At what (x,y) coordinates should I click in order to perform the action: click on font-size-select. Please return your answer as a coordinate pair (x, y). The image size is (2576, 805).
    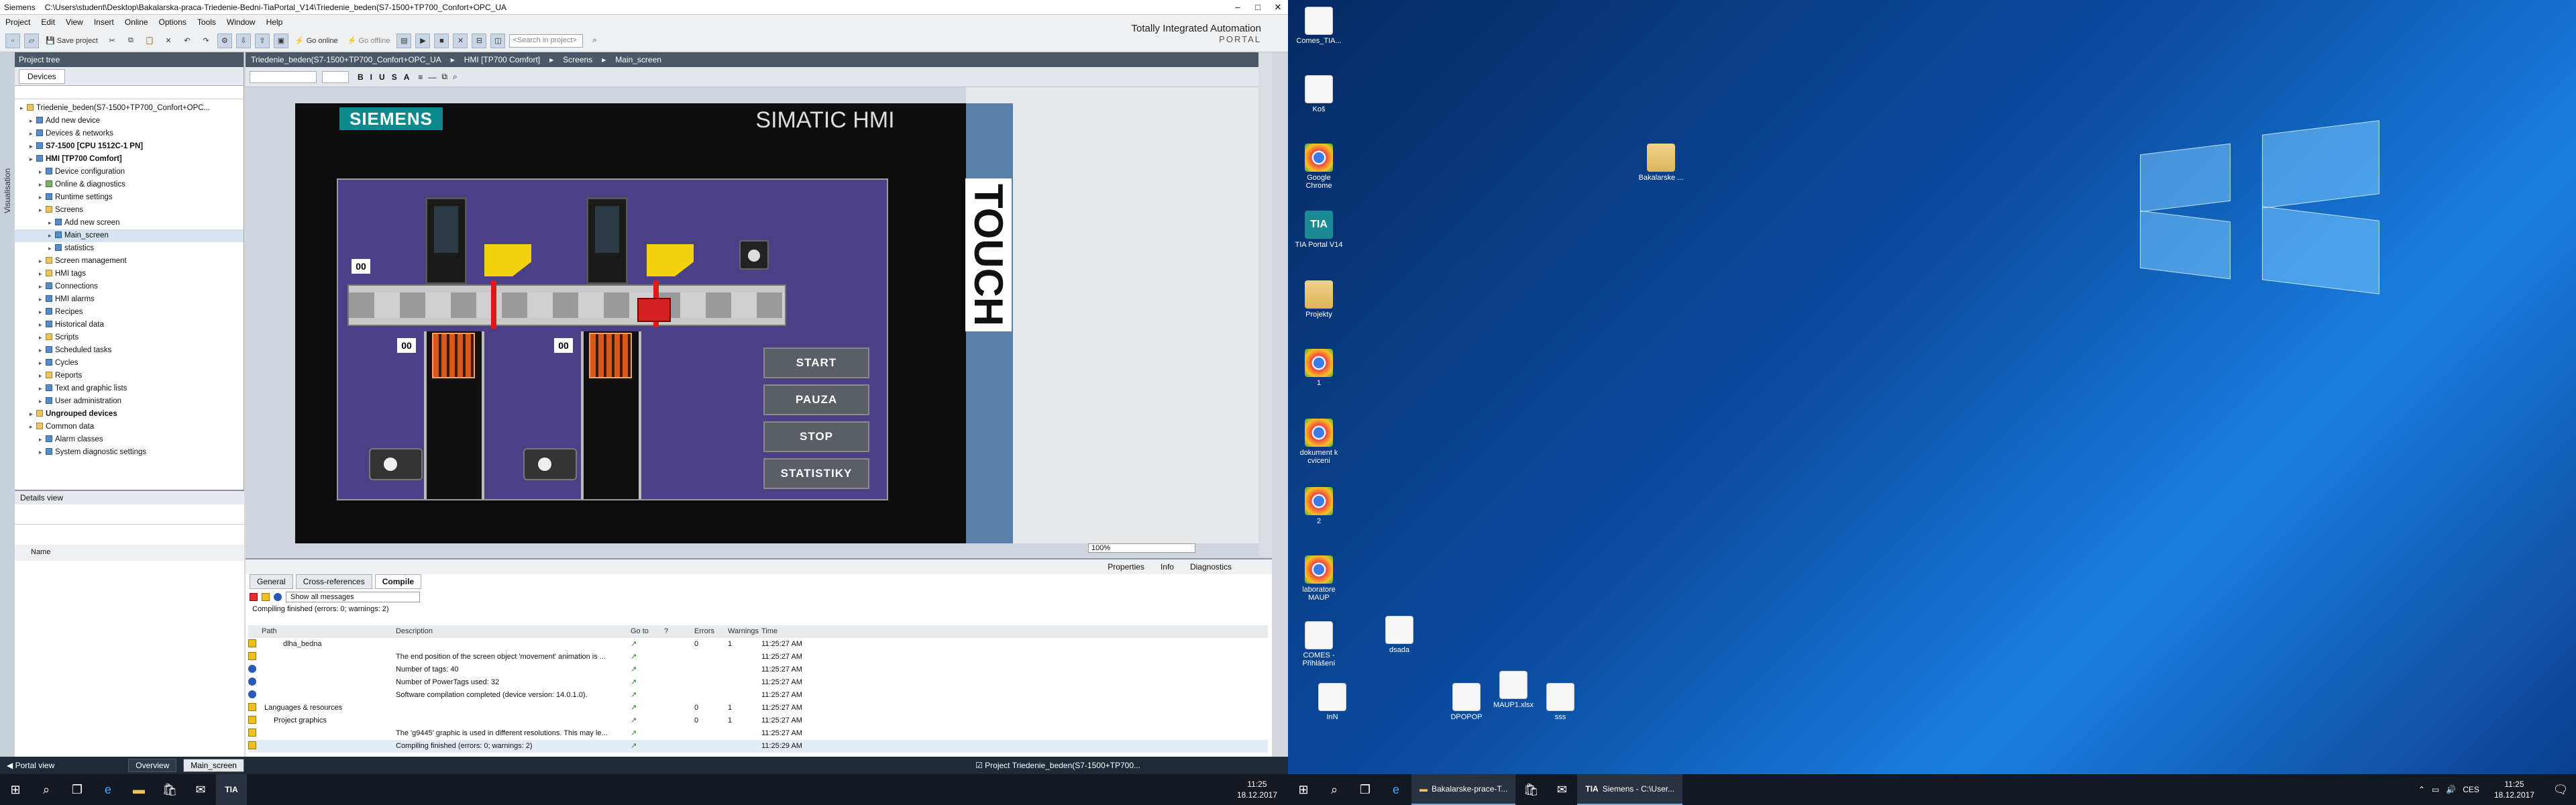
    Looking at the image, I should click on (335, 76).